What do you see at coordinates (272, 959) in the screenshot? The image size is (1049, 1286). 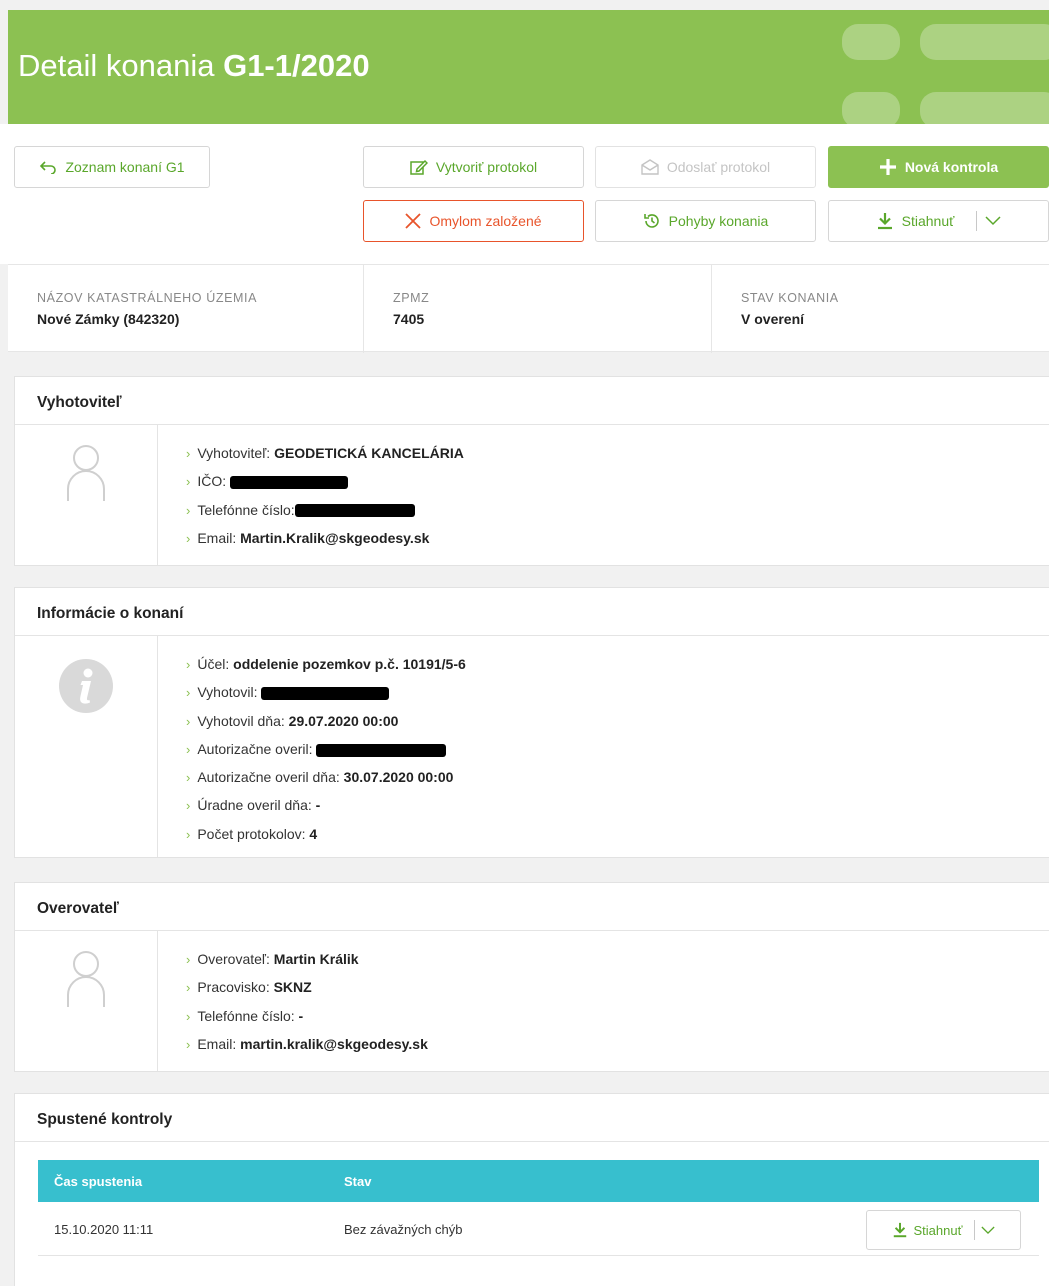 I see `list-item: › Overovateľ: Martin Králik` at bounding box center [272, 959].